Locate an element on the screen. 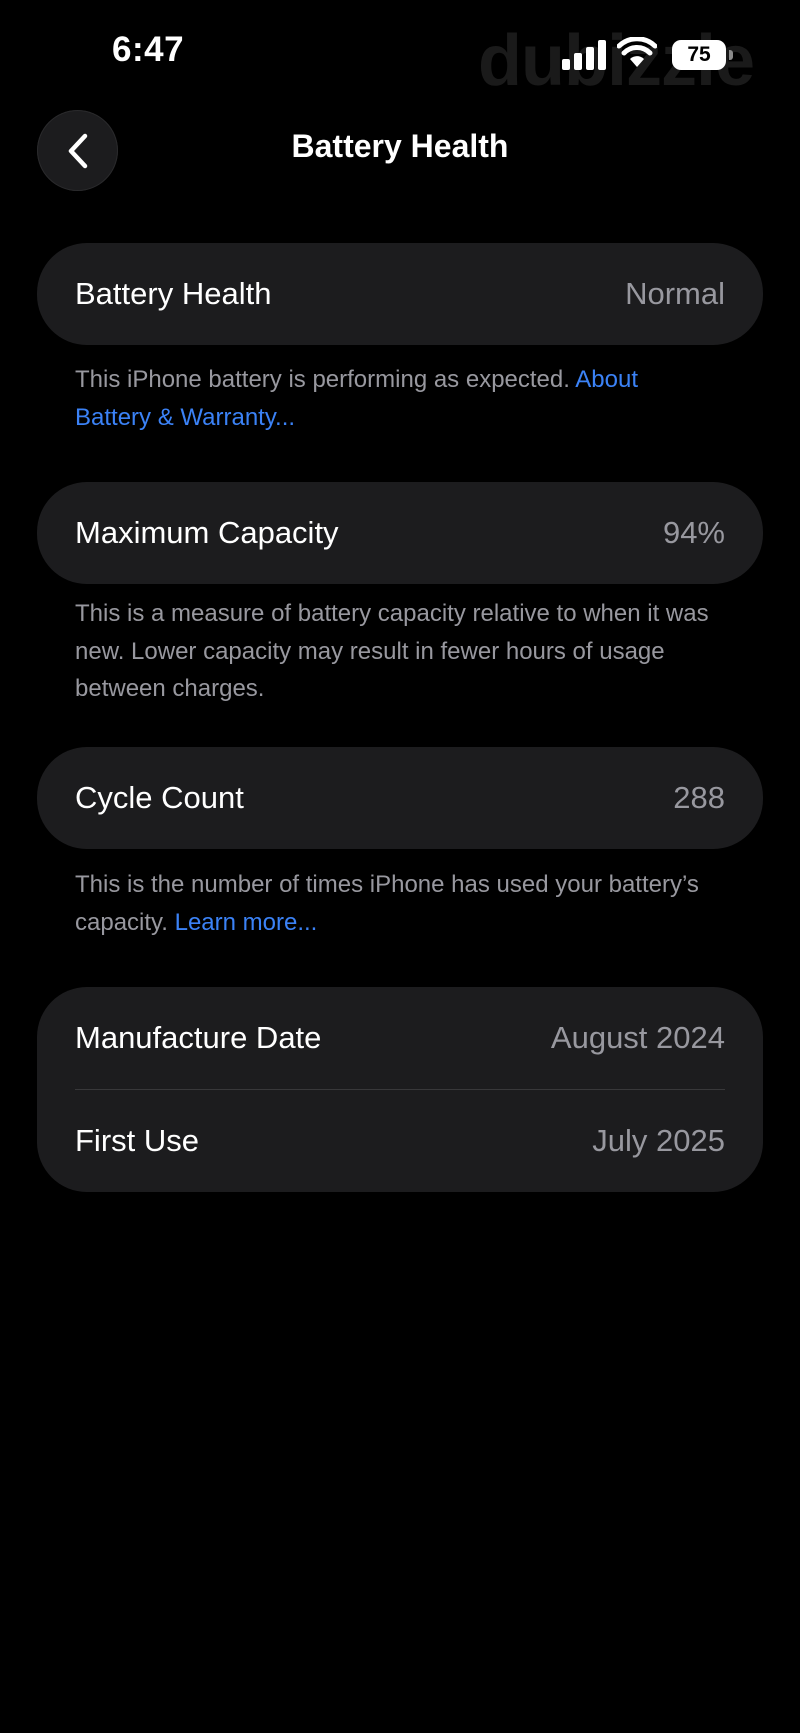 The image size is (800, 1733). cycle-count-row: Cycle Count 288 is located at coordinates (400, 798).